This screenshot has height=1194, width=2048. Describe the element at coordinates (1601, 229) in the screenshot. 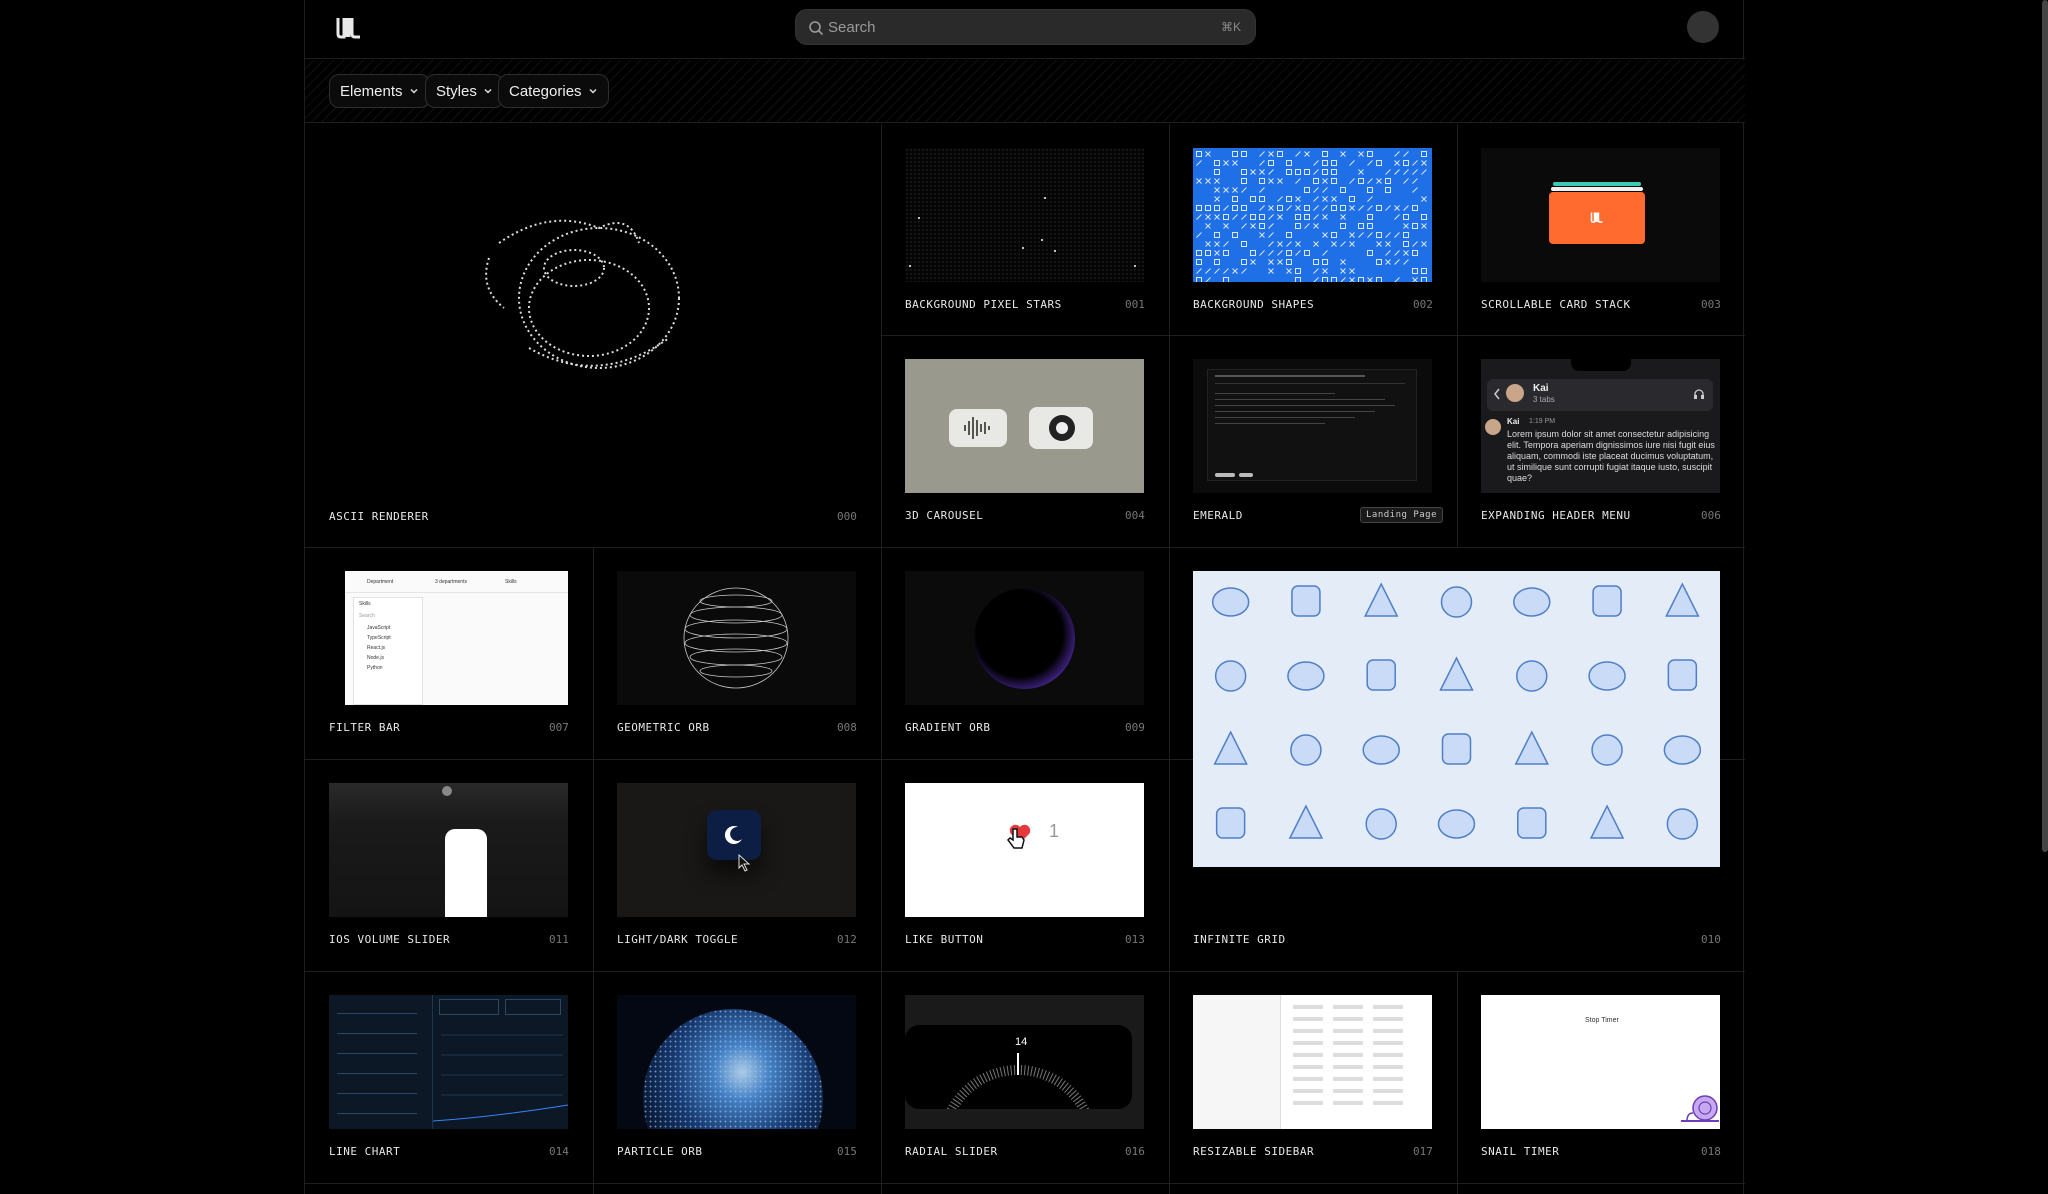

I see `card-scrollable-card-stack: Scrollable Card Stack 003` at that location.